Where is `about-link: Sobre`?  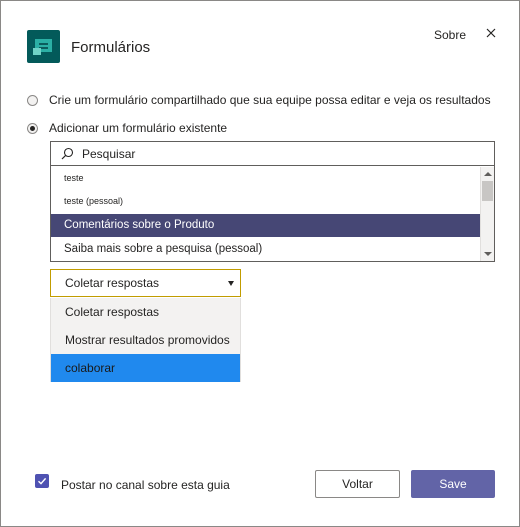 about-link: Sobre is located at coordinates (450, 35).